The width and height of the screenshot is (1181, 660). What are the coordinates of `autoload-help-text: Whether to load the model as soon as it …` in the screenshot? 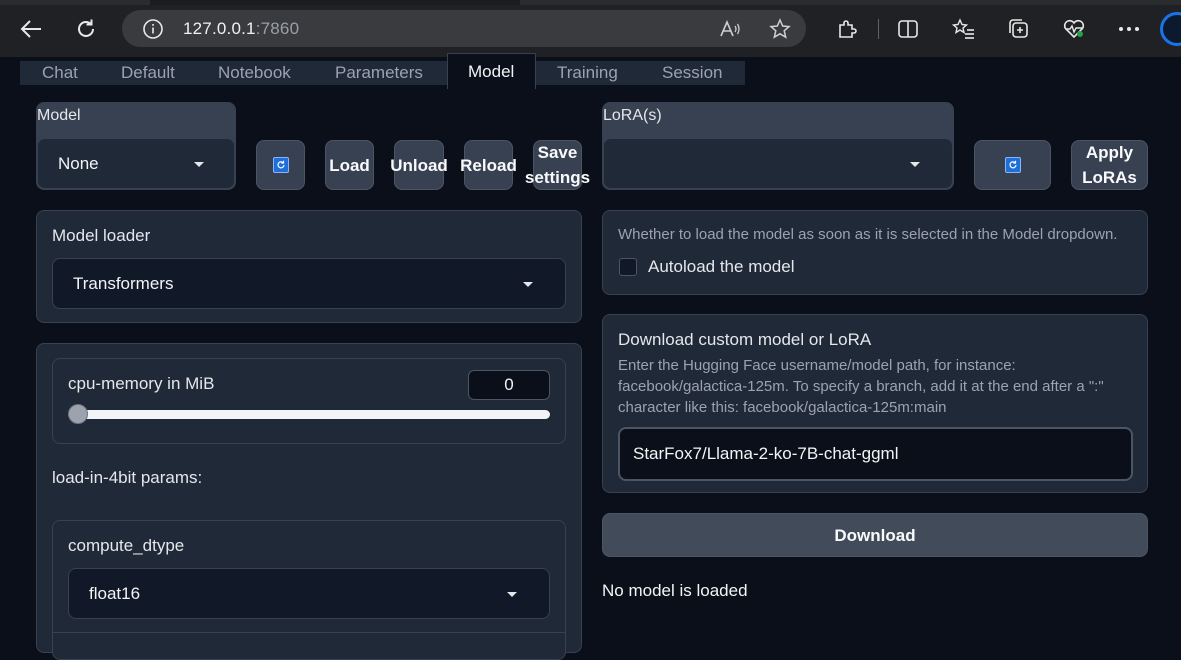 It's located at (868, 234).